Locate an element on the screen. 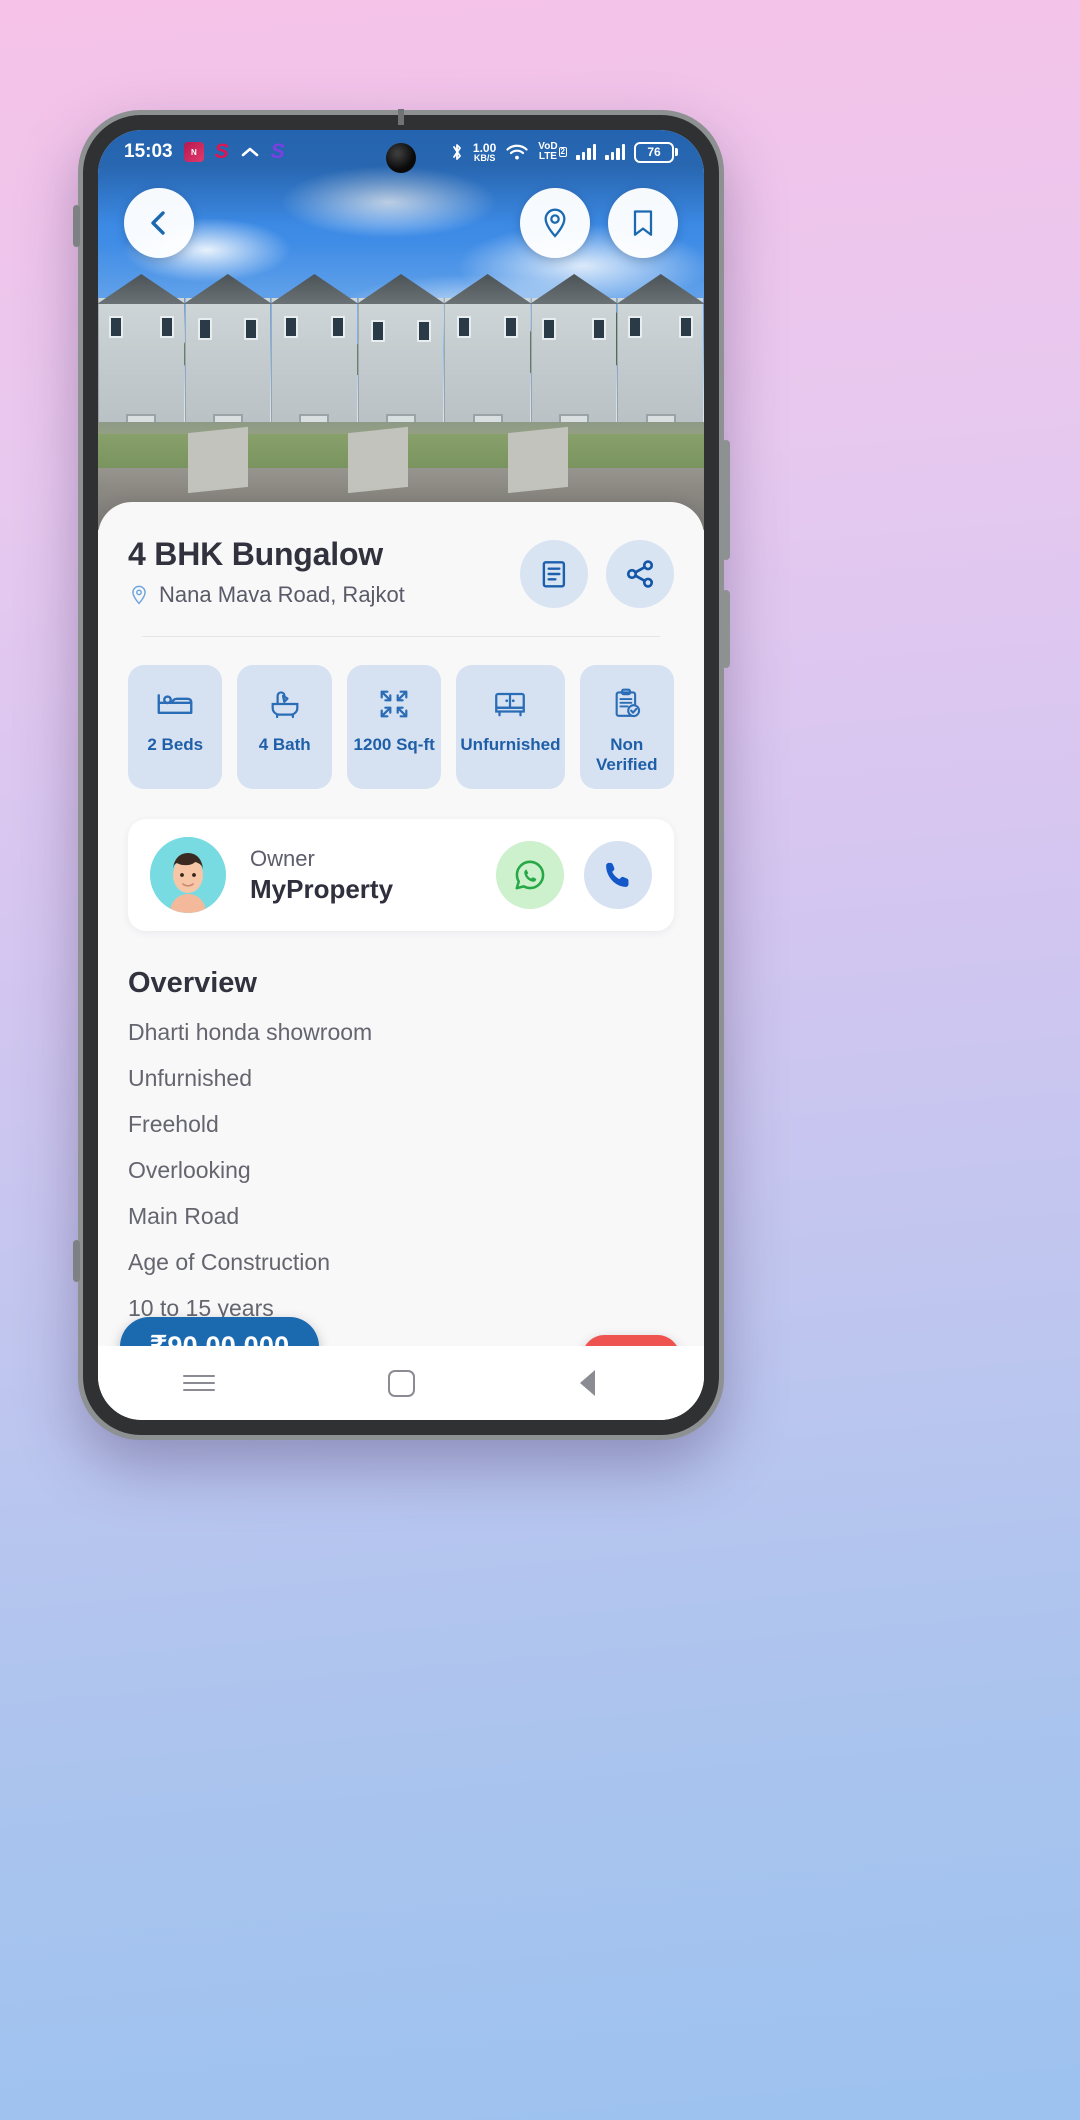 The height and width of the screenshot is (2120, 1080). property-header: 4 BHK Bungalow Nana Mava Road, Rajkot is located at coordinates (401, 572).